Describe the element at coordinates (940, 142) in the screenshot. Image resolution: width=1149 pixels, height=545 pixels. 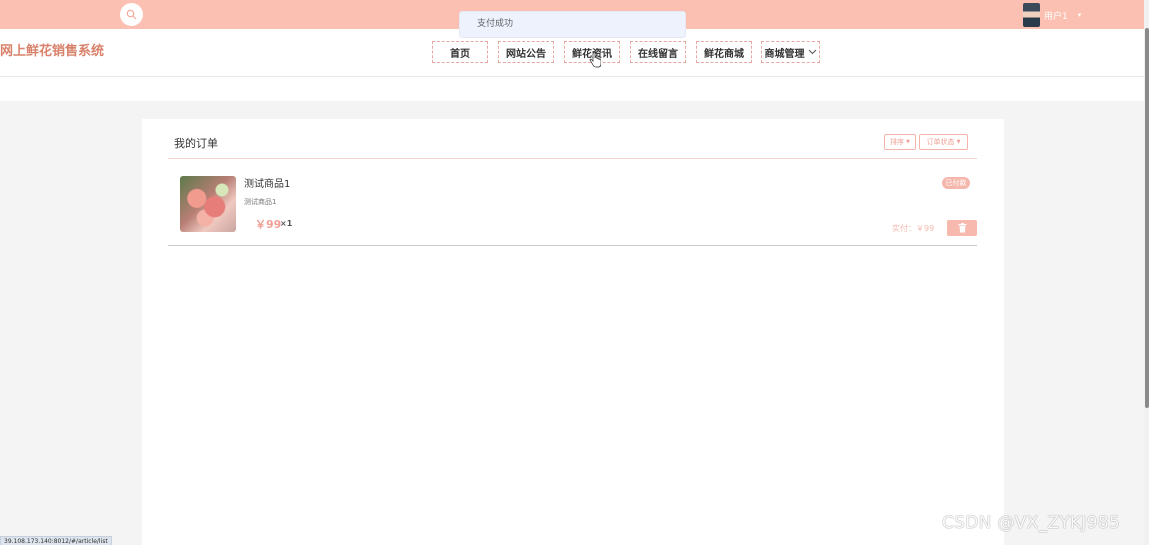
I see `order-status-label: 订单状态` at that location.